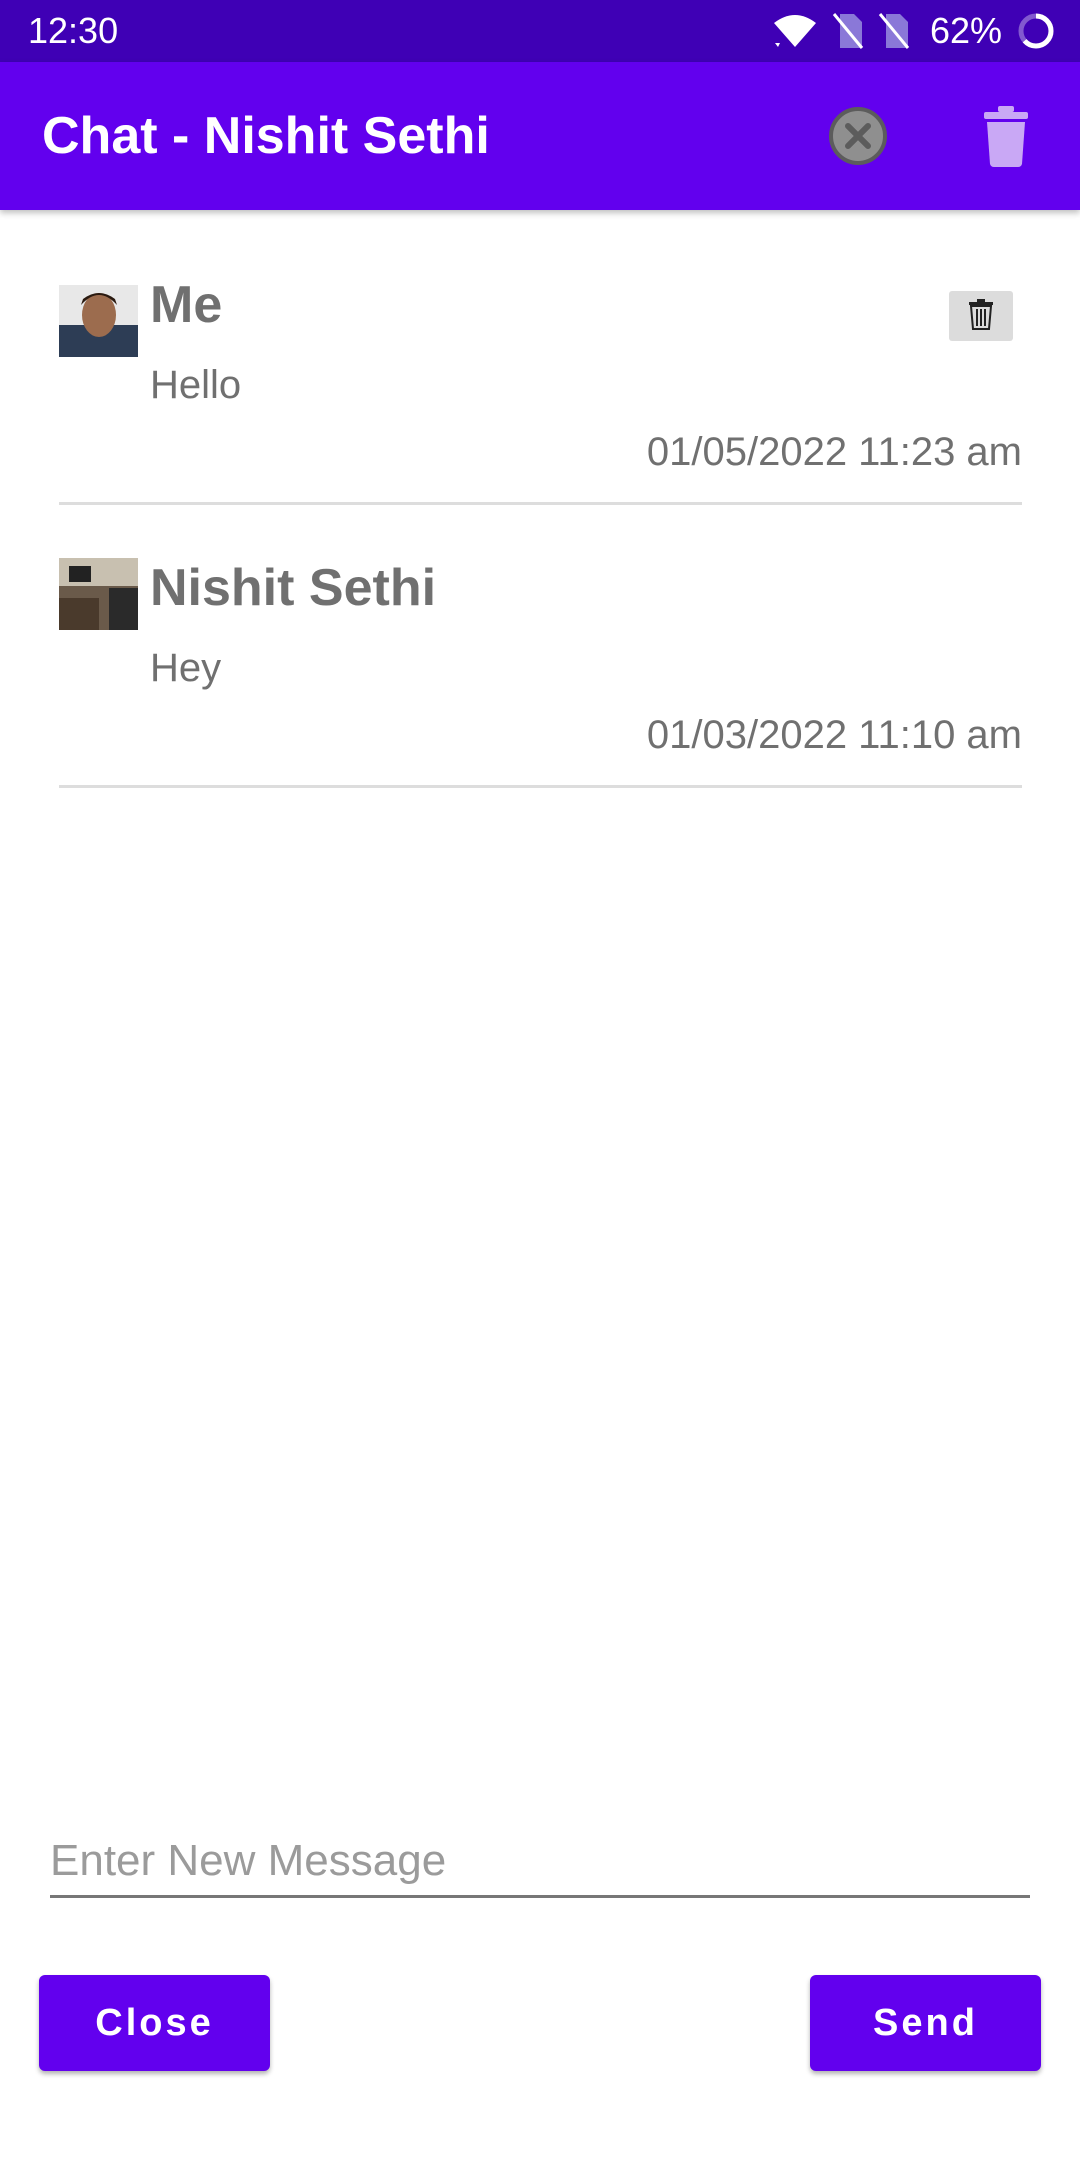 The width and height of the screenshot is (1080, 2160). What do you see at coordinates (186, 305) in the screenshot?
I see `sender-name: Me` at bounding box center [186, 305].